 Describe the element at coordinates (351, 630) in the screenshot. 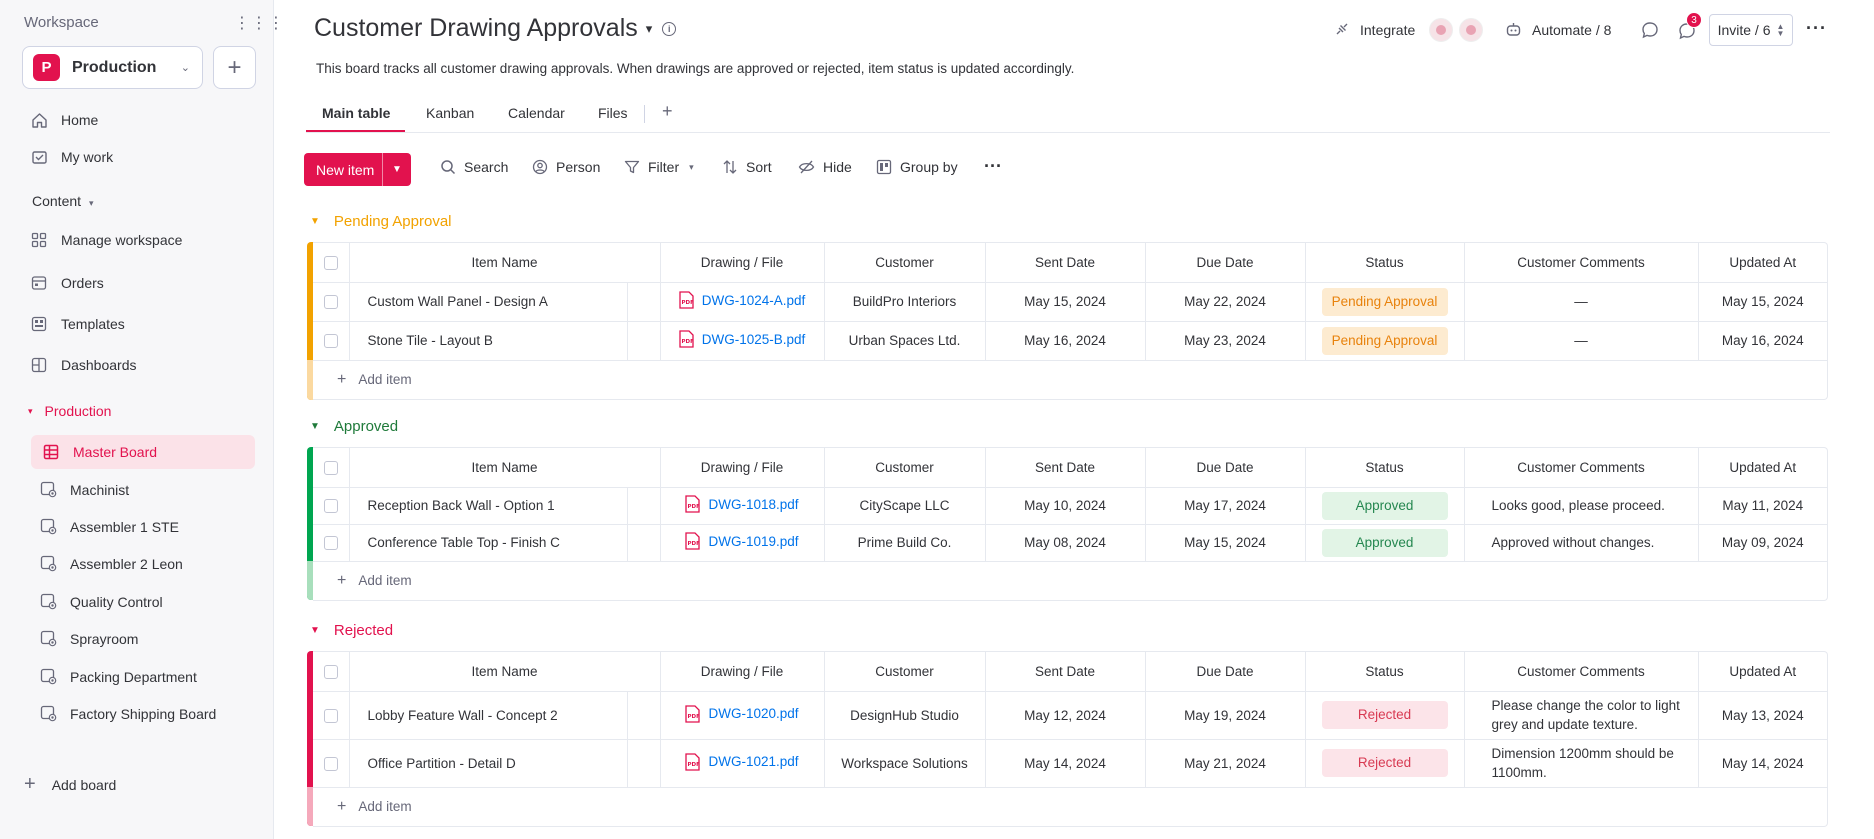

I see `group-rejected-title: ▼ Rejected` at that location.